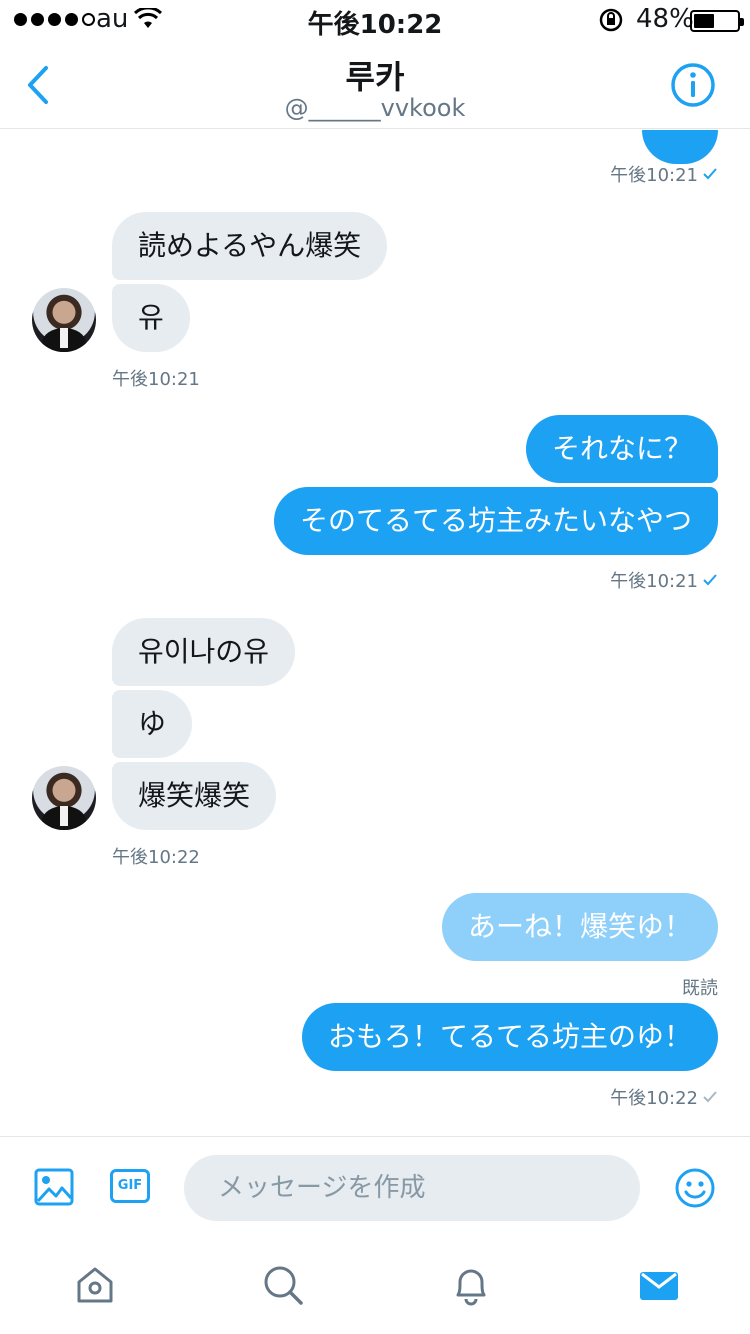 This screenshot has height=1334, width=750. I want to click on mail-icon, so click(659, 1285).